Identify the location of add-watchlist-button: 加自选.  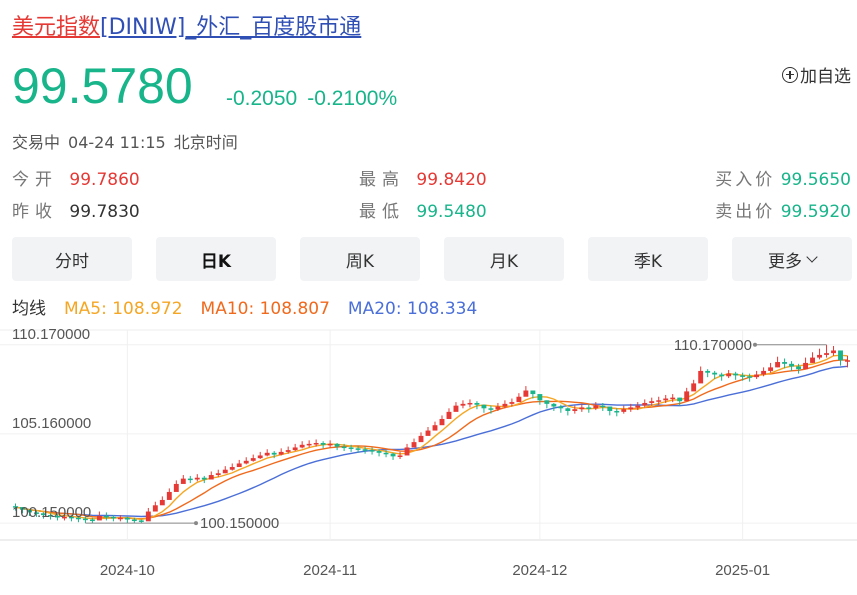
(816, 74).